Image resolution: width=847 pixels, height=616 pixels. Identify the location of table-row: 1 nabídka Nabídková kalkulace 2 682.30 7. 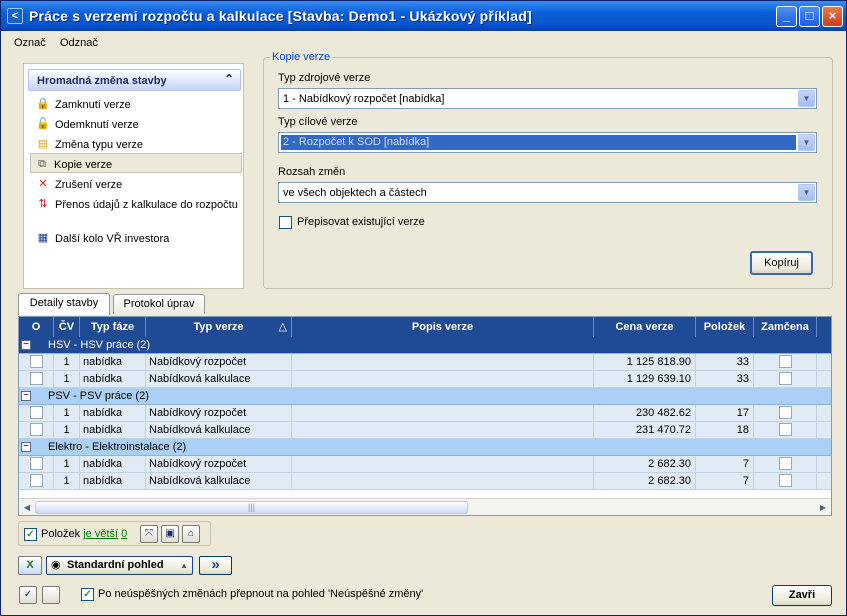
(425, 481).